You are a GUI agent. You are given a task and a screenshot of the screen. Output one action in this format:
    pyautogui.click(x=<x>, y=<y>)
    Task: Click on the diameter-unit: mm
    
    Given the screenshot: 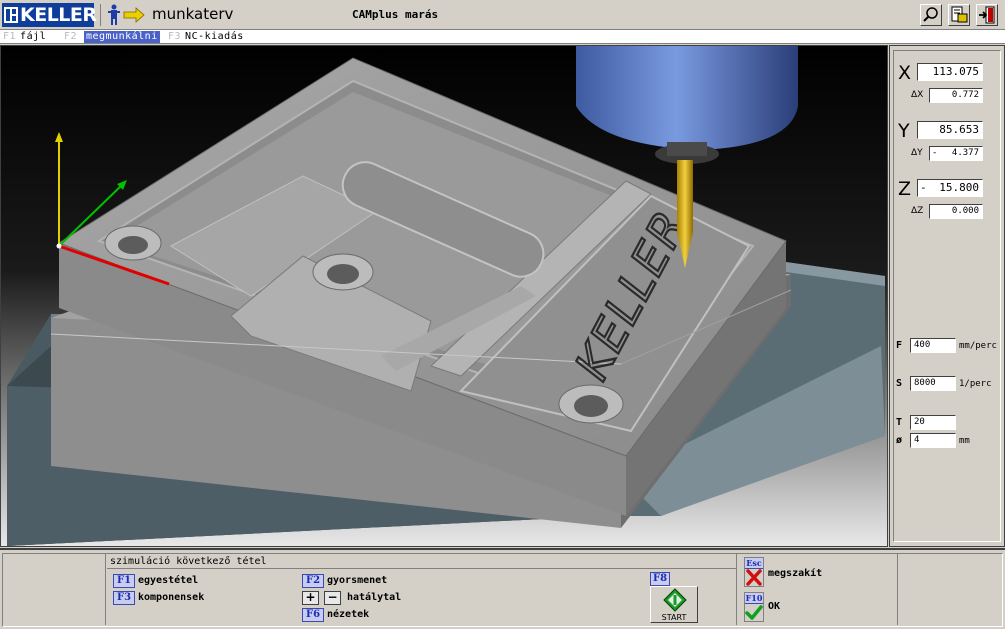 What is the action you would take?
    pyautogui.click(x=964, y=441)
    